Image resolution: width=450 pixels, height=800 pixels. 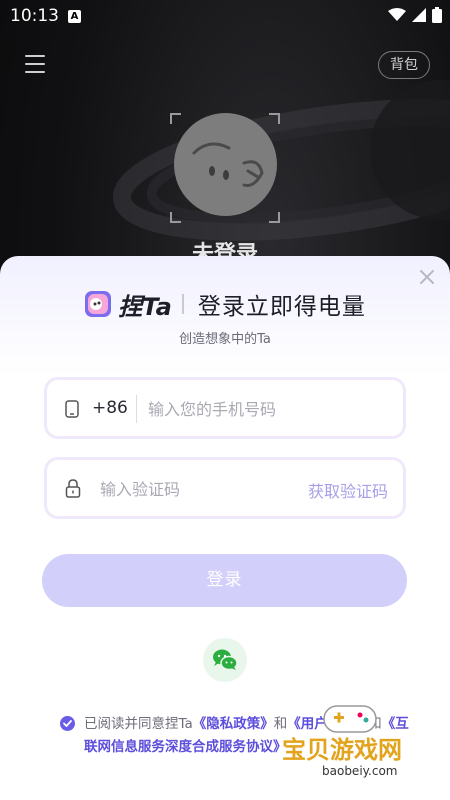 I want to click on status-icons, so click(x=415, y=15).